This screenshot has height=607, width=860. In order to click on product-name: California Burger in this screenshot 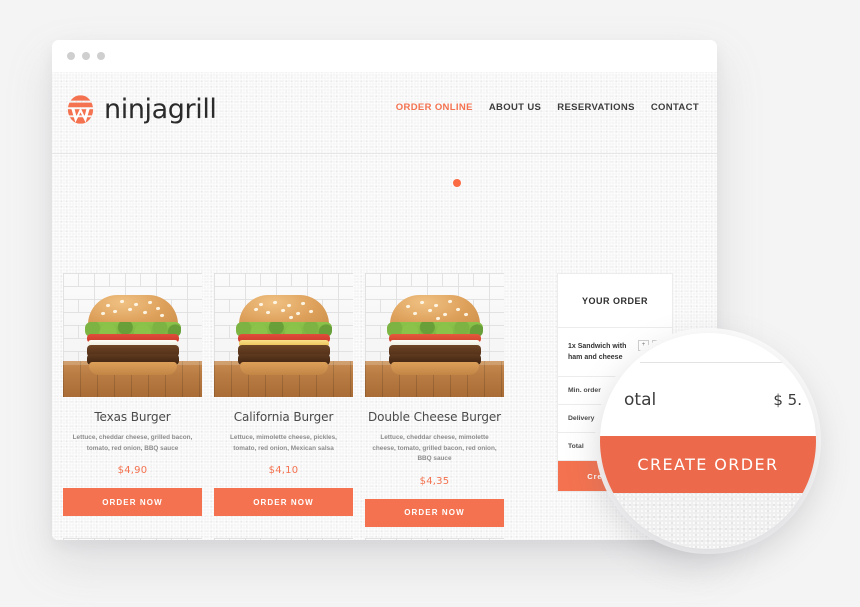, I will do `click(283, 417)`.